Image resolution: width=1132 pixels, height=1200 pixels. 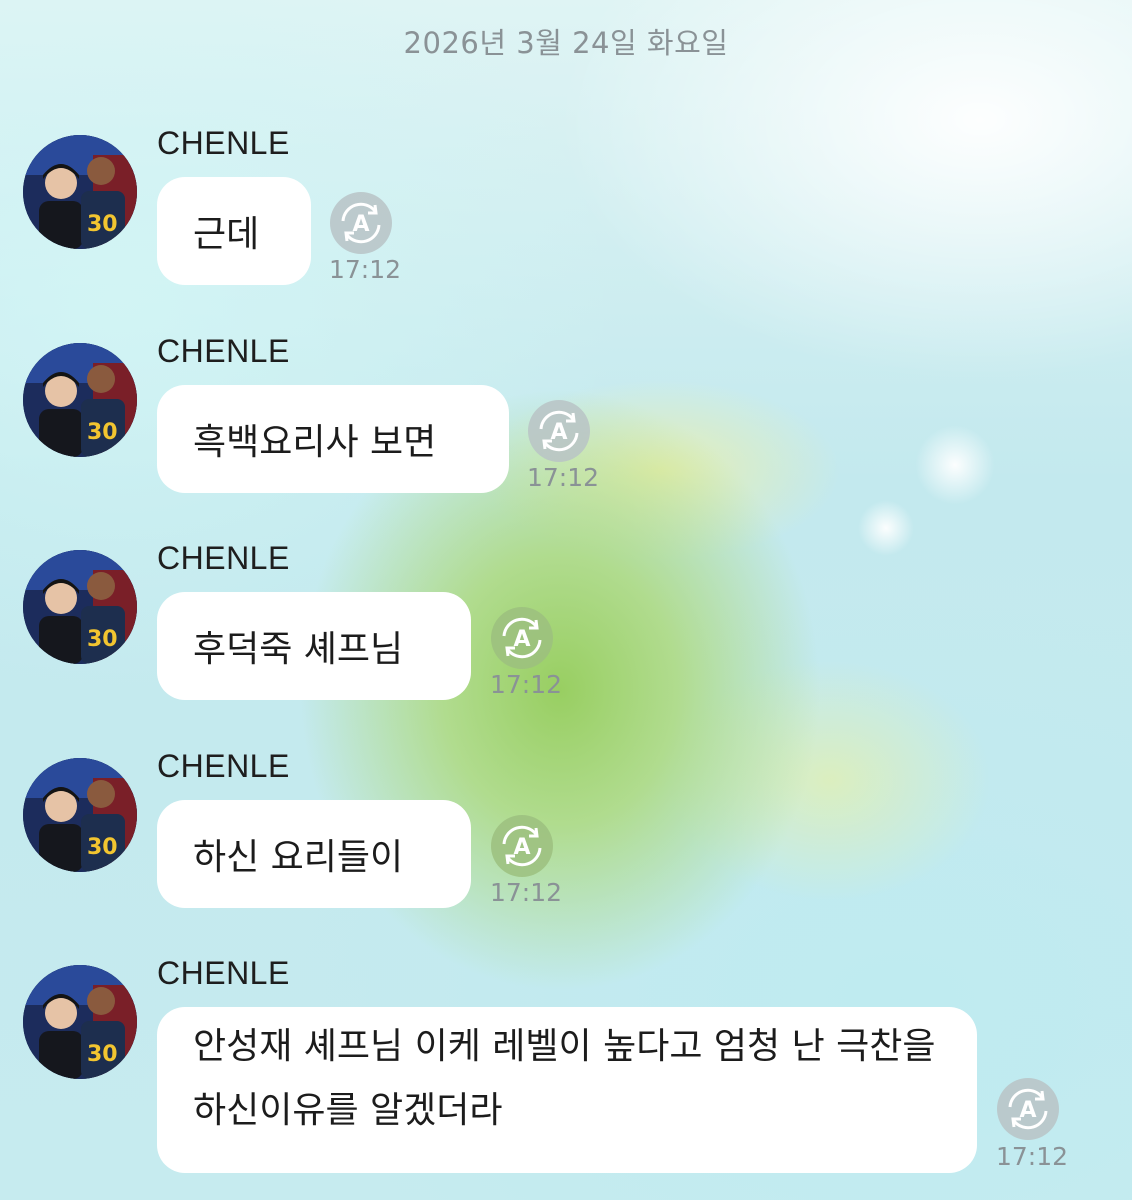 I want to click on message-bubble: 안성재 셰프님 이케 레벨이 높다고 엄청 난 극찬을 하신이유를 알겠더라, so click(x=567, y=1090).